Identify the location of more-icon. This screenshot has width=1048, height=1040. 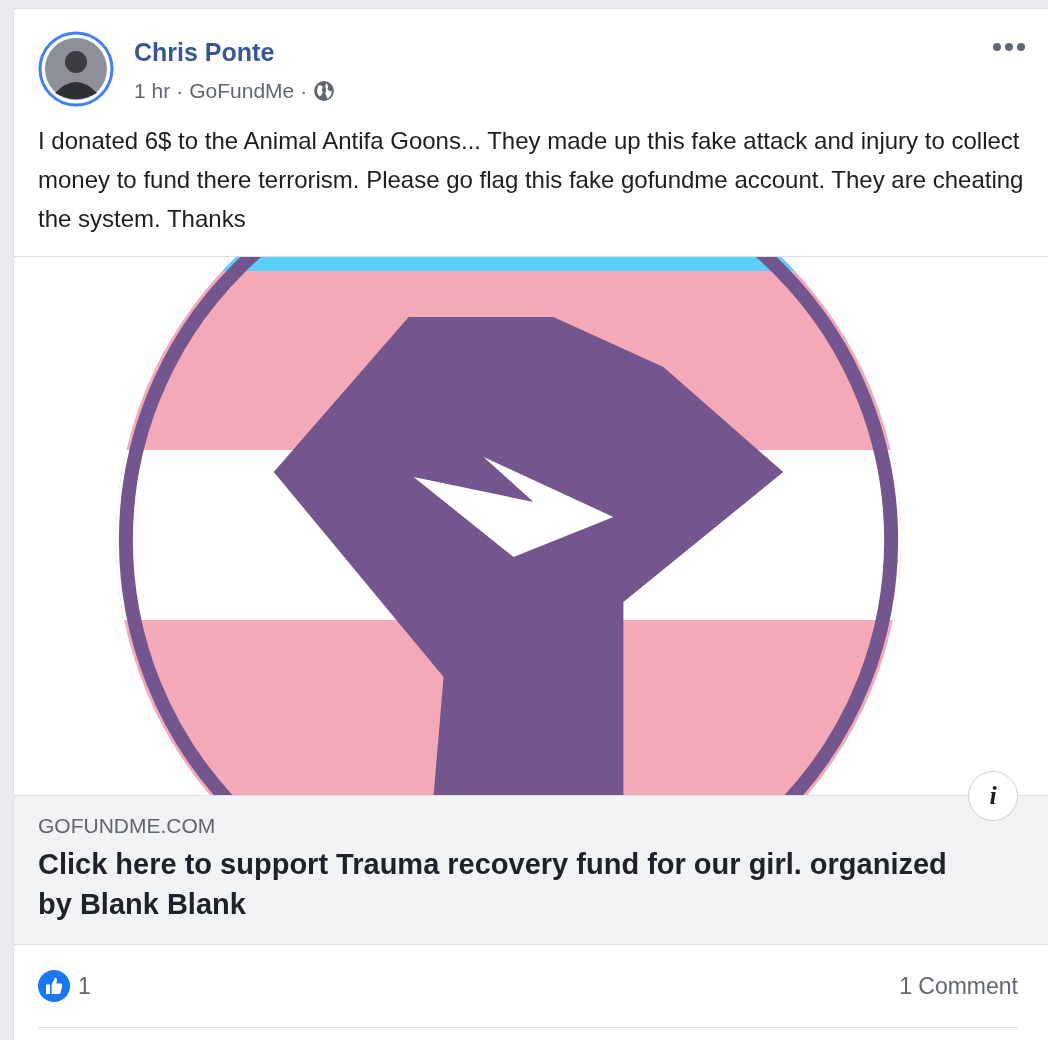
(1009, 47).